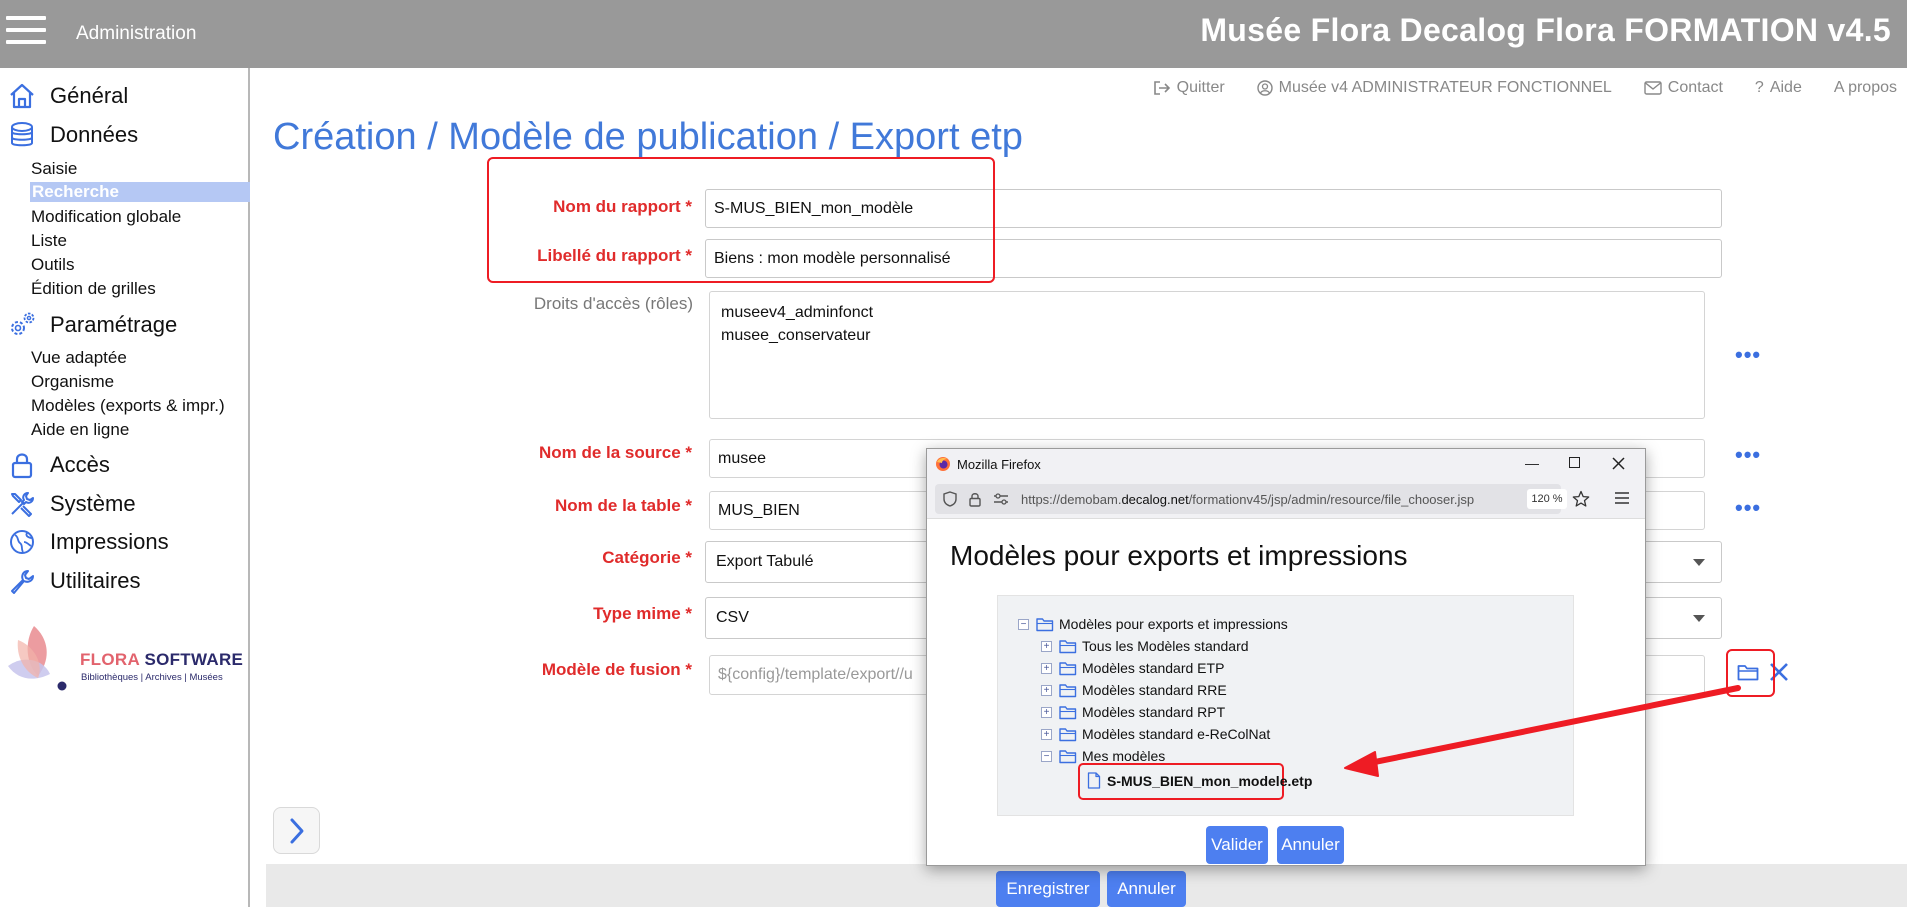 The height and width of the screenshot is (907, 1907). I want to click on droits-more-button: •••, so click(1748, 355).